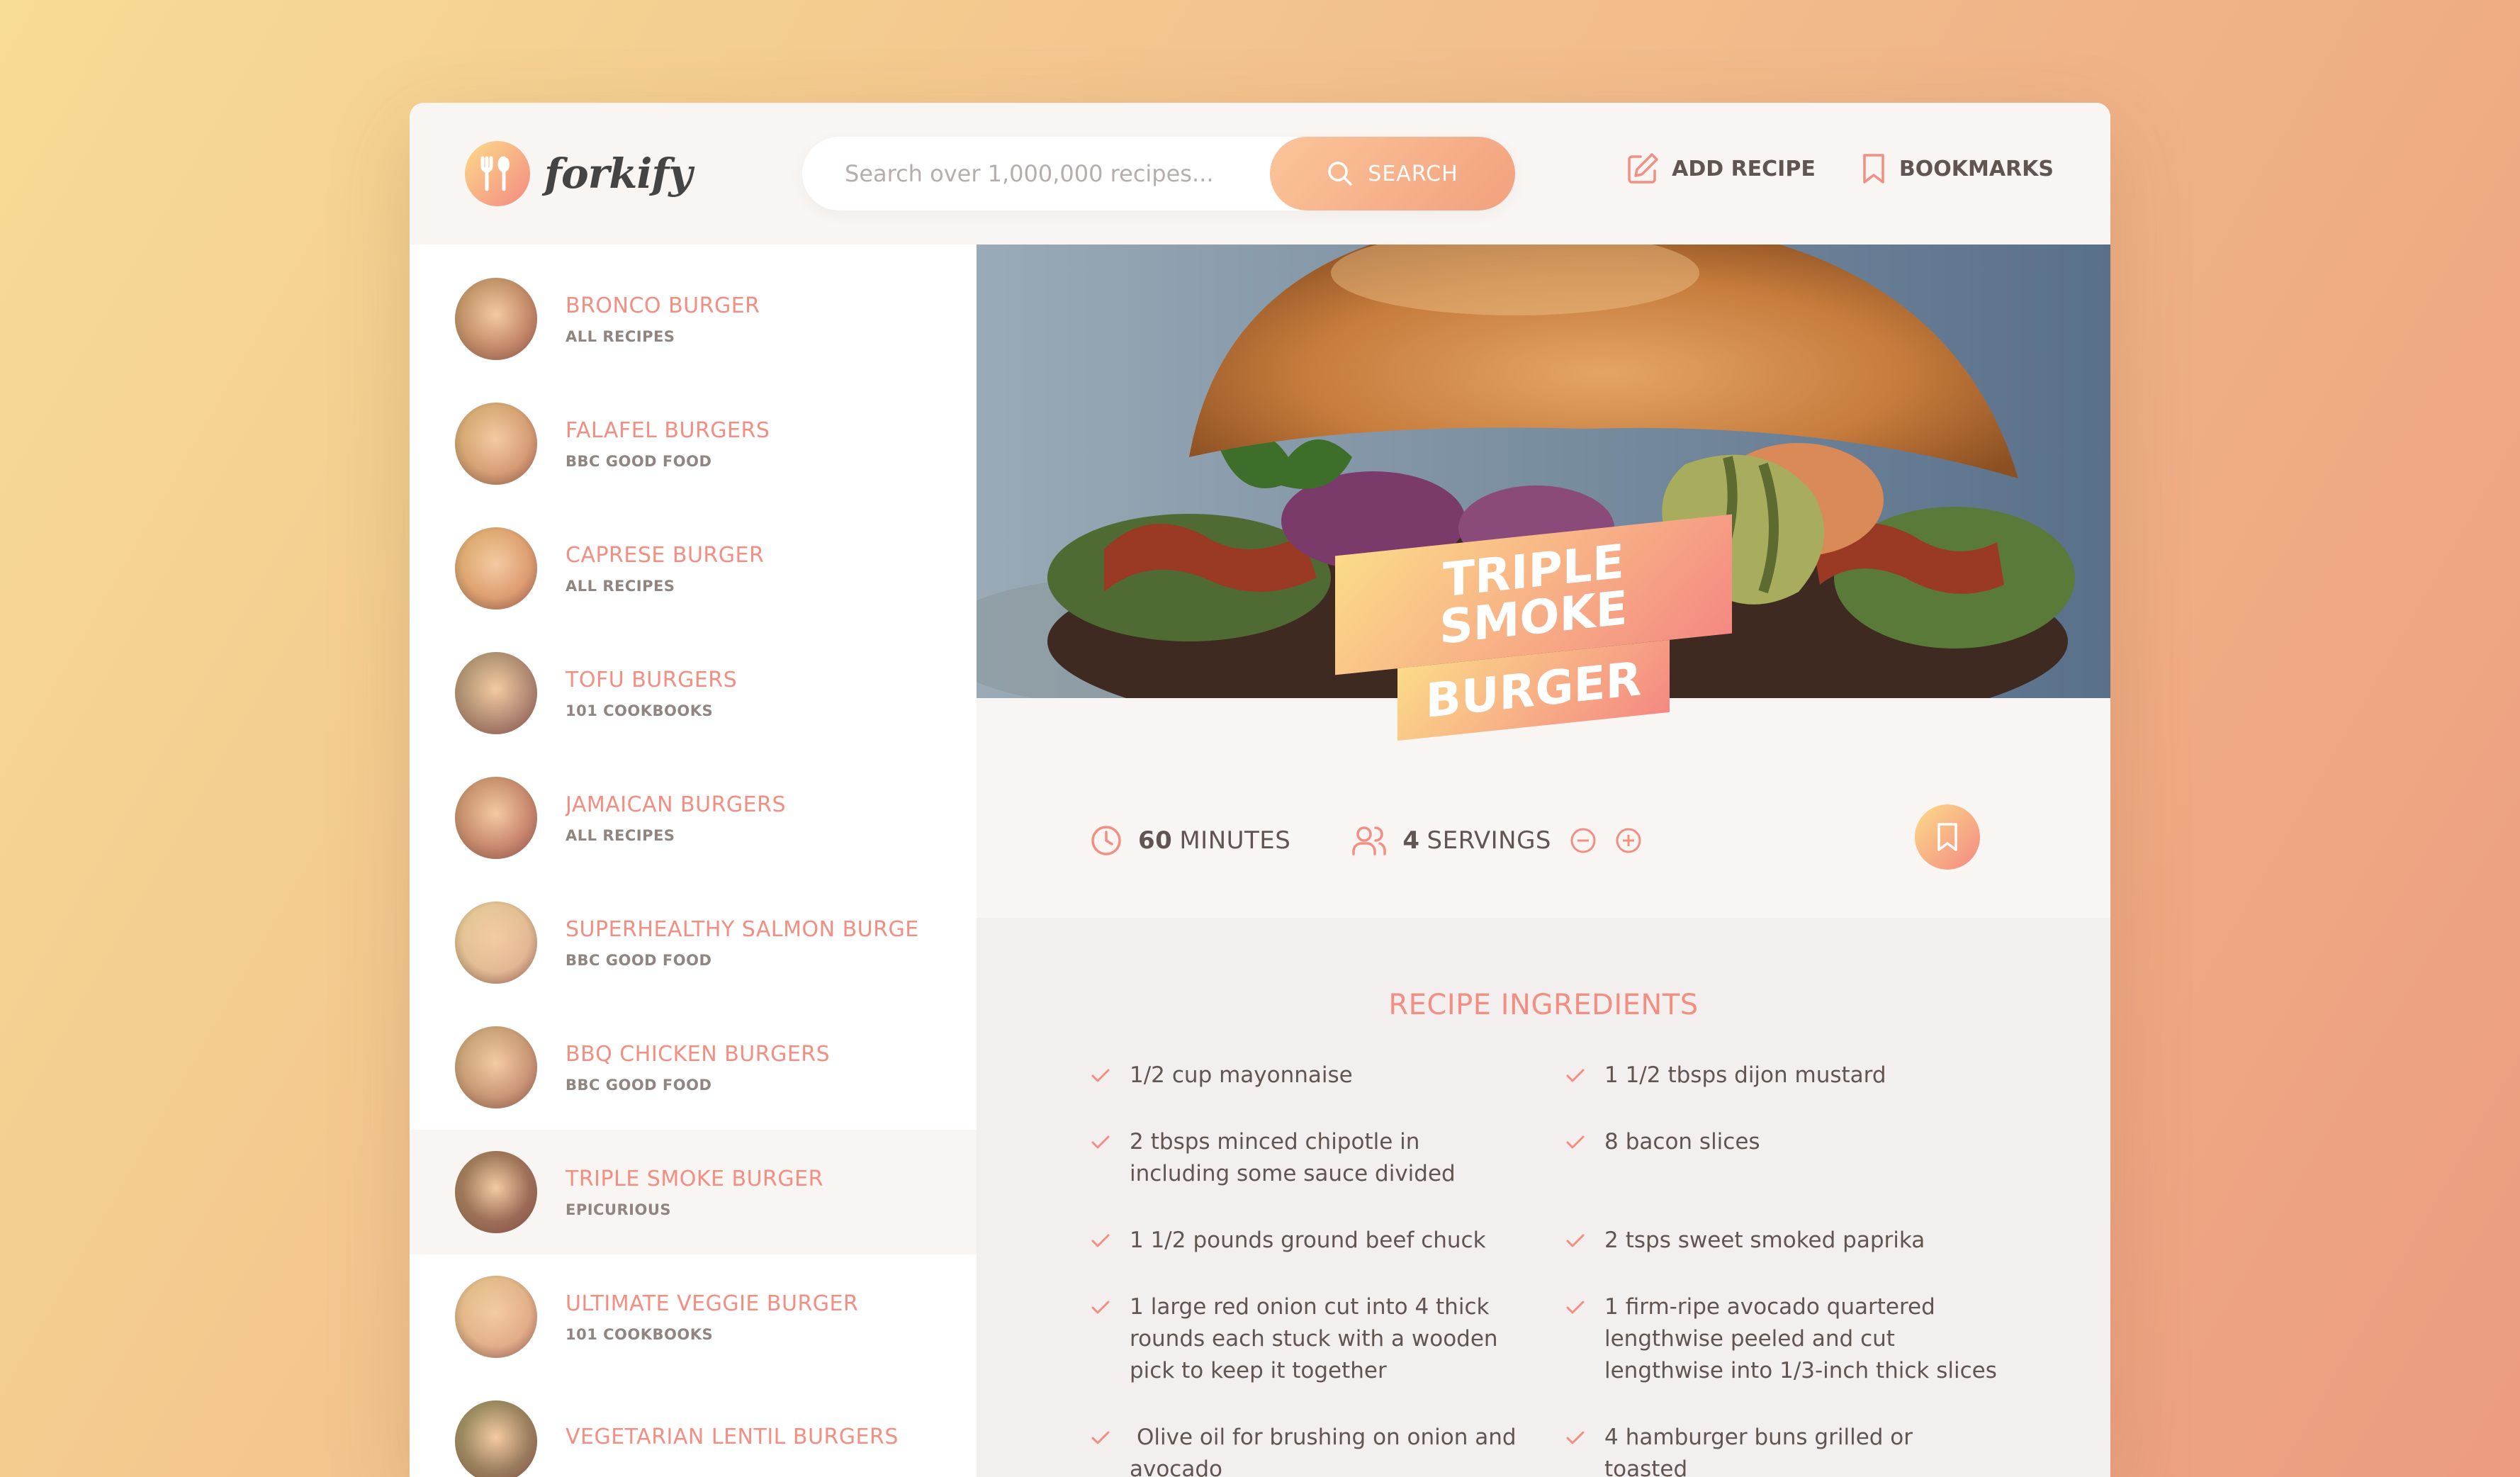 The height and width of the screenshot is (1477, 2520). I want to click on result-item: BBQ CHICKEN BURGERS BBC GOOD FOOD, so click(693, 1067).